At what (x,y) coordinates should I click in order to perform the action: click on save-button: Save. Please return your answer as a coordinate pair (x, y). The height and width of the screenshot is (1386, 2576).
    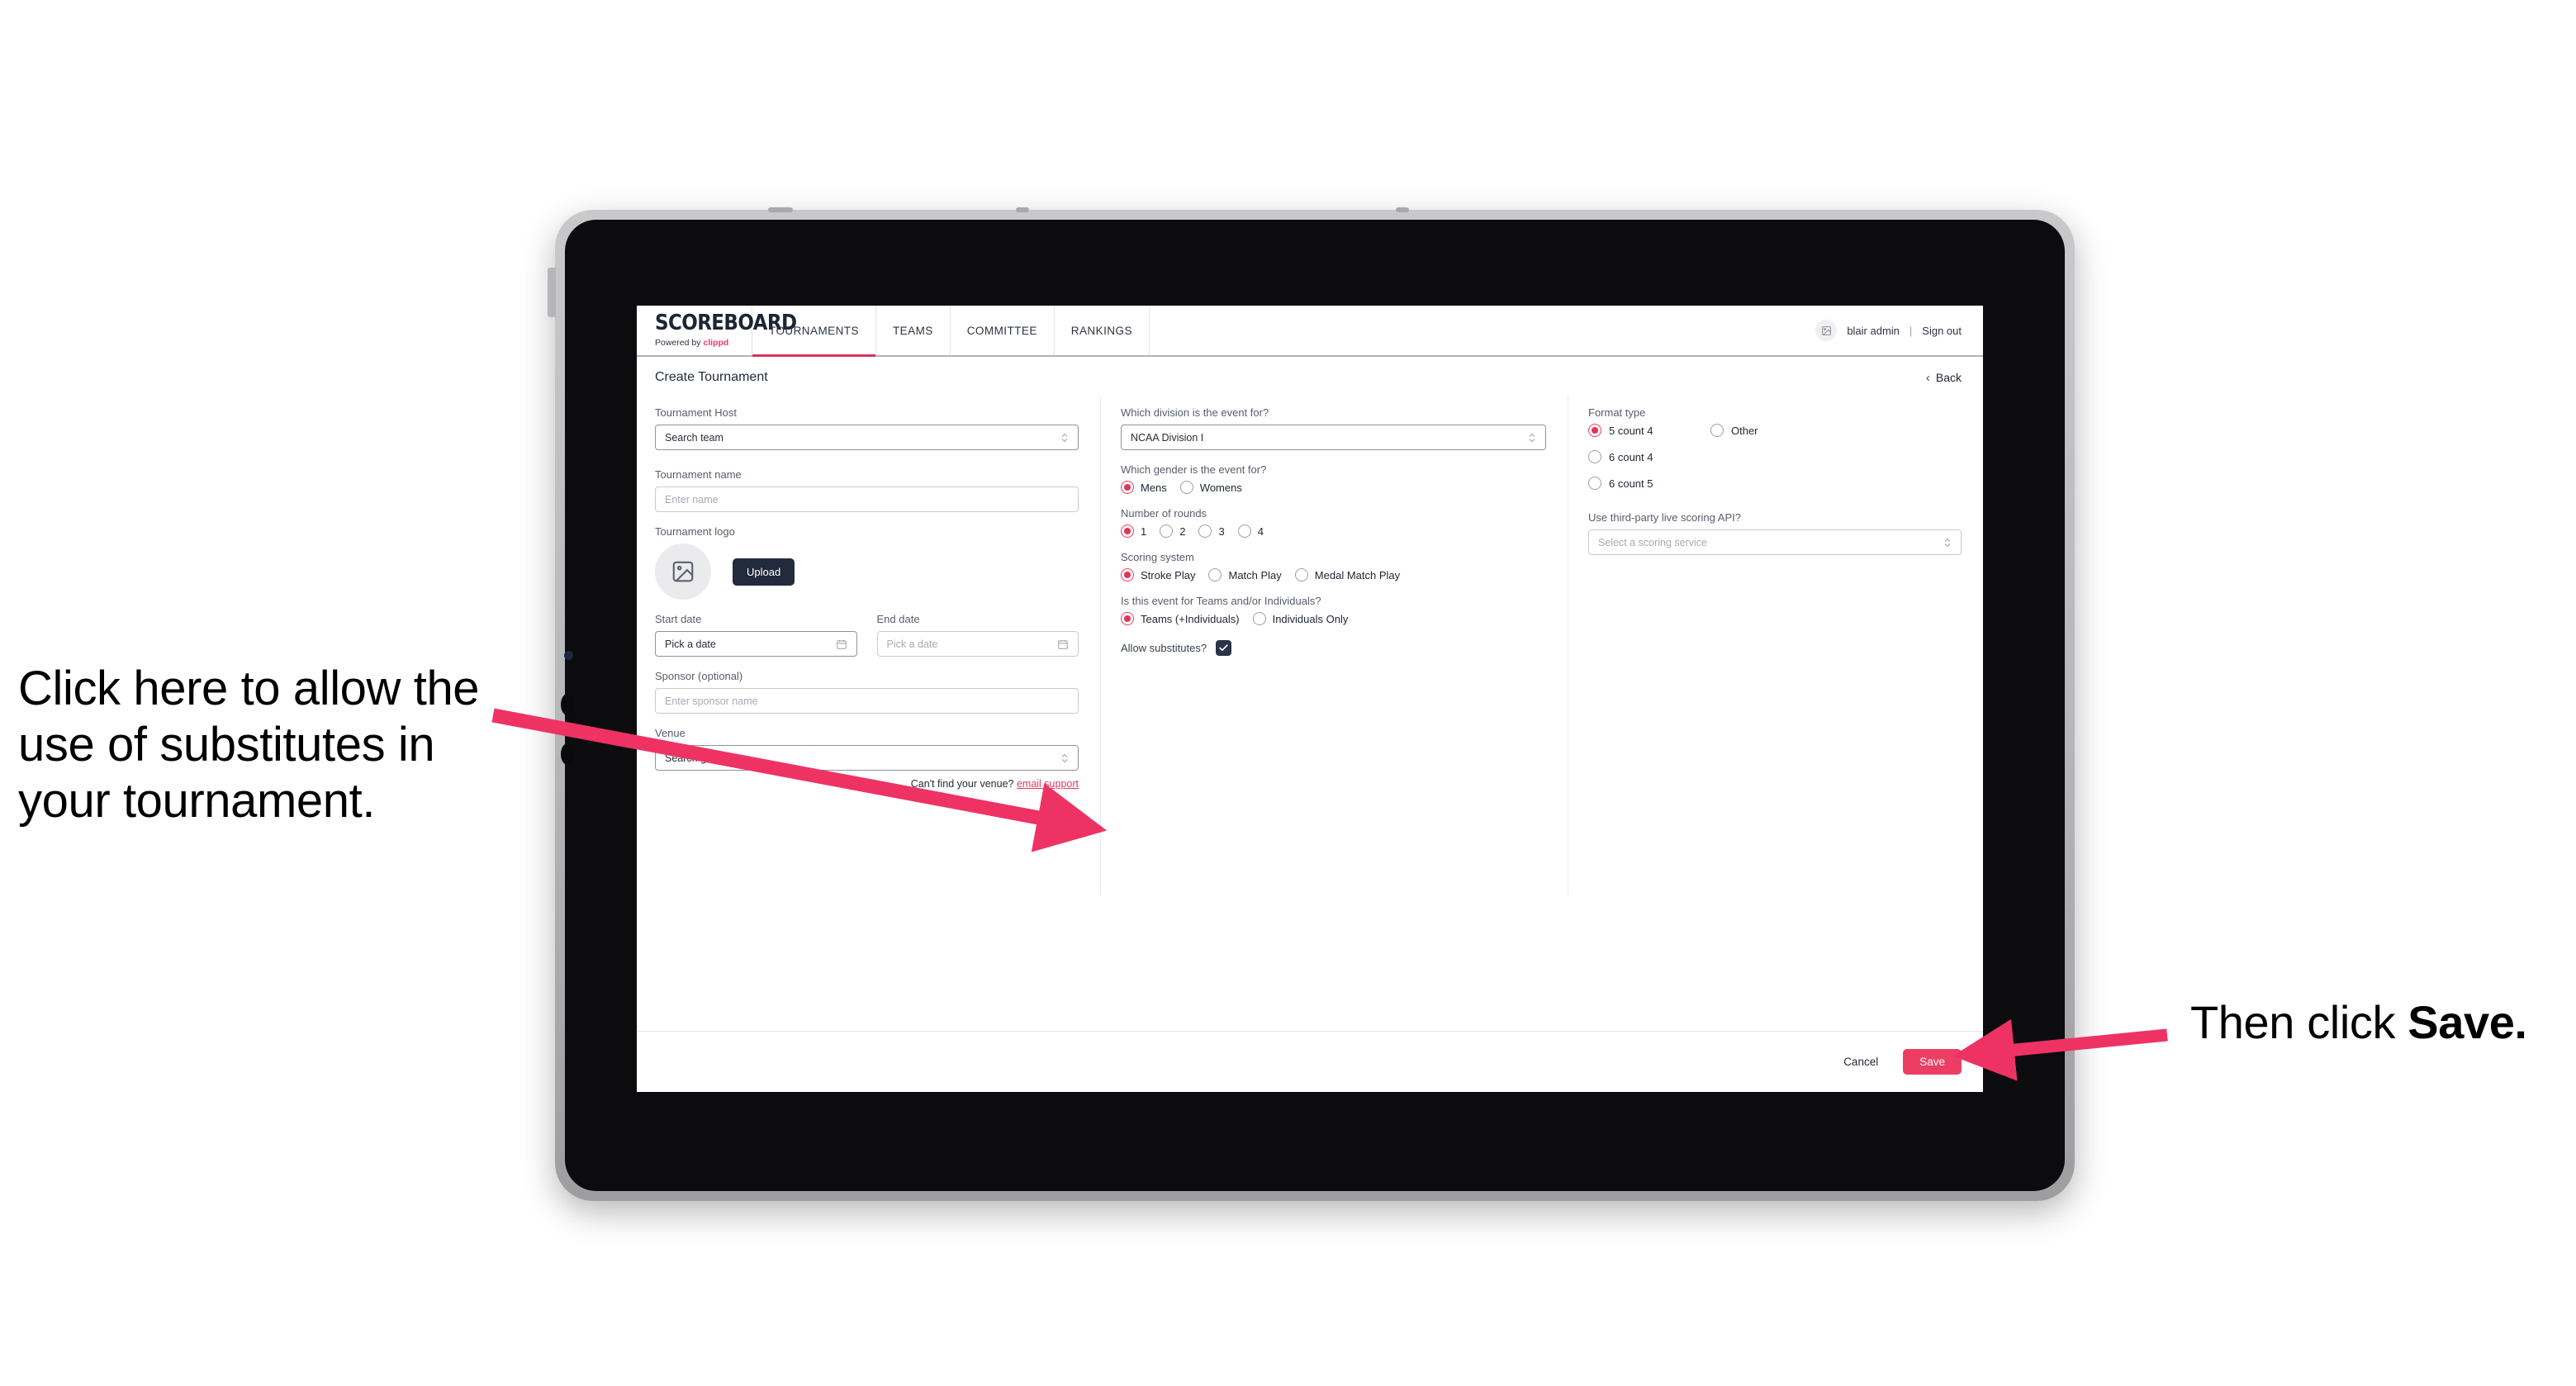
    Looking at the image, I should click on (1932, 1062).